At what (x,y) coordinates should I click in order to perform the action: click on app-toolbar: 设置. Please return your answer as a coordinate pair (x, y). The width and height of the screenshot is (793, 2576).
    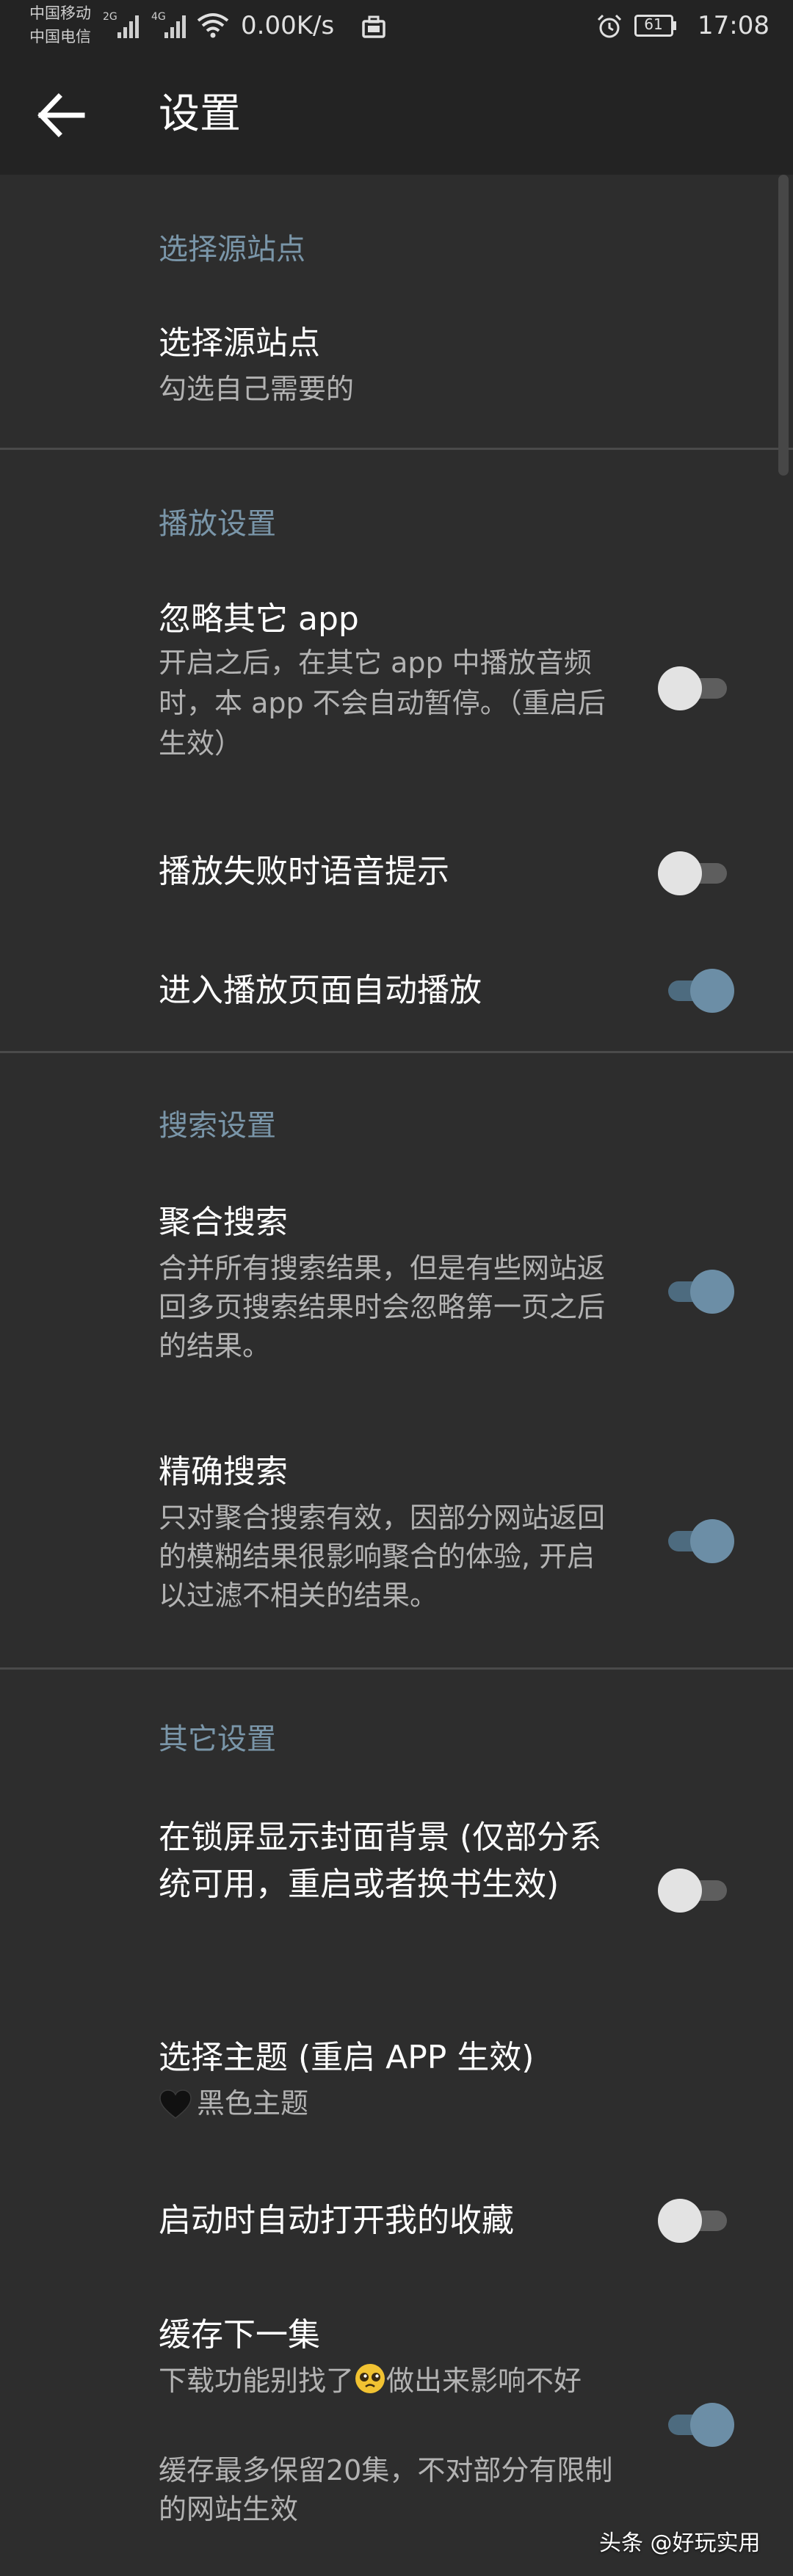
    Looking at the image, I should click on (396, 115).